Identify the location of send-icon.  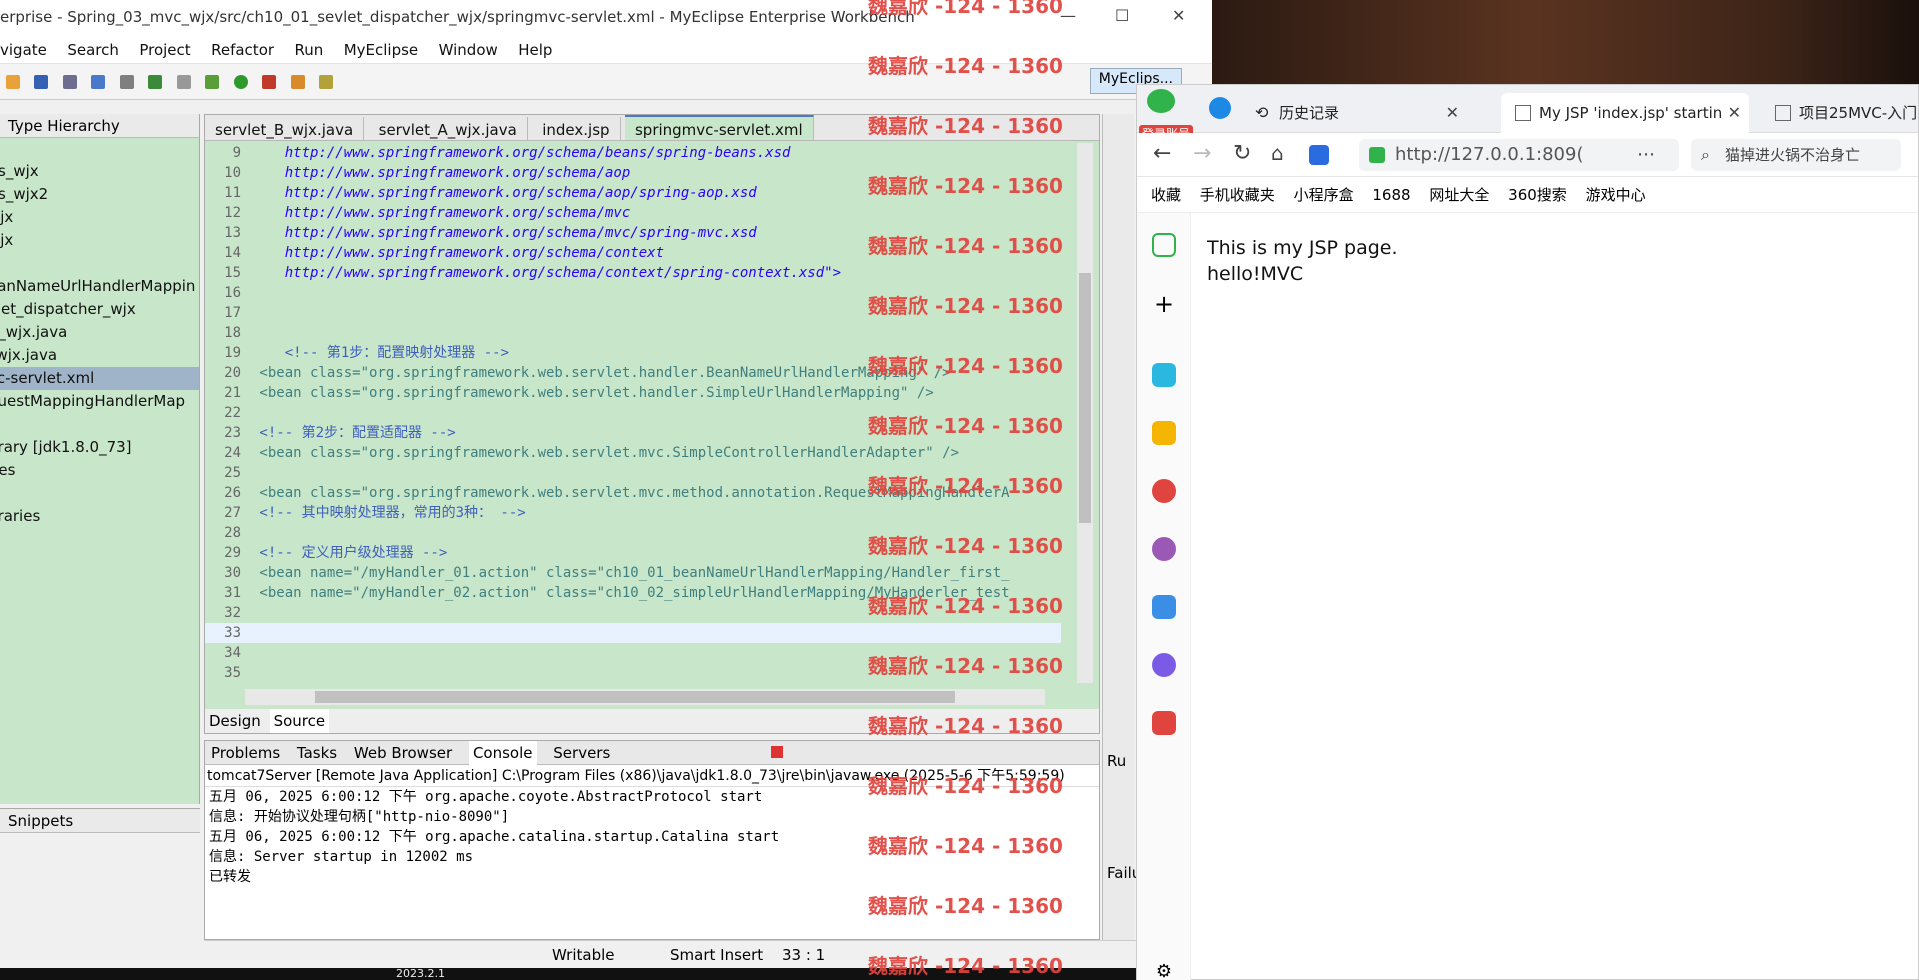
(1220, 108).